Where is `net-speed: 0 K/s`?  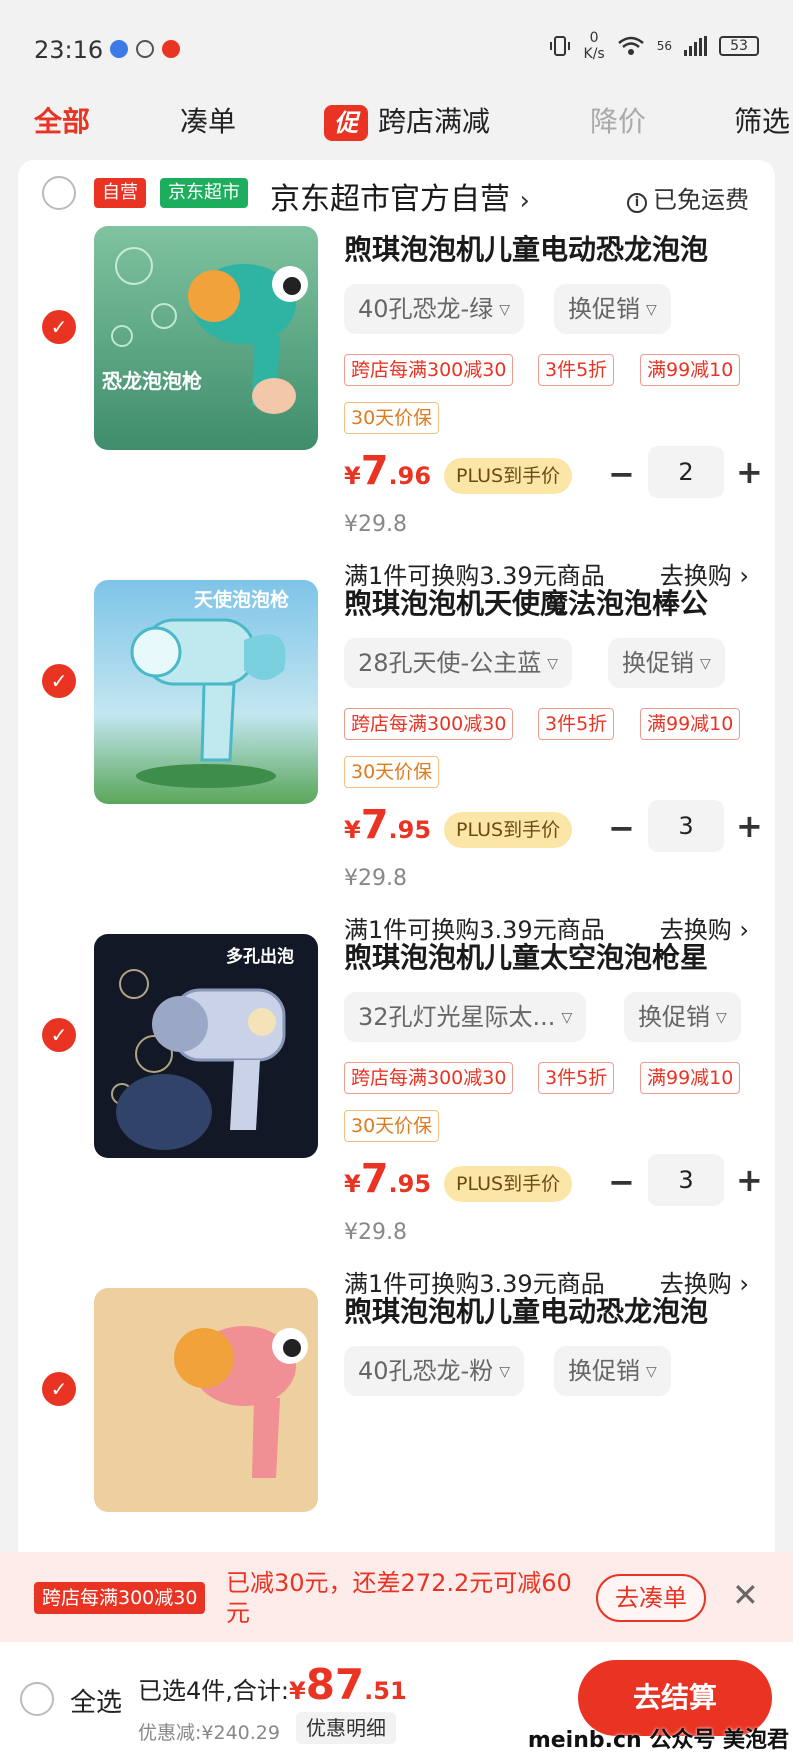
net-speed: 0 K/s is located at coordinates (594, 46).